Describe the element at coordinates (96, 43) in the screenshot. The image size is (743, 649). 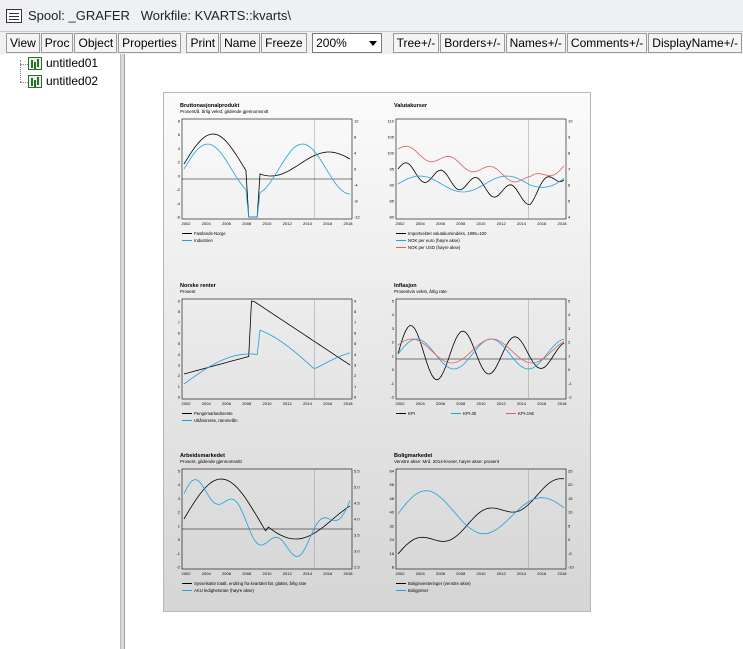
I see `object-button: Object` at that location.